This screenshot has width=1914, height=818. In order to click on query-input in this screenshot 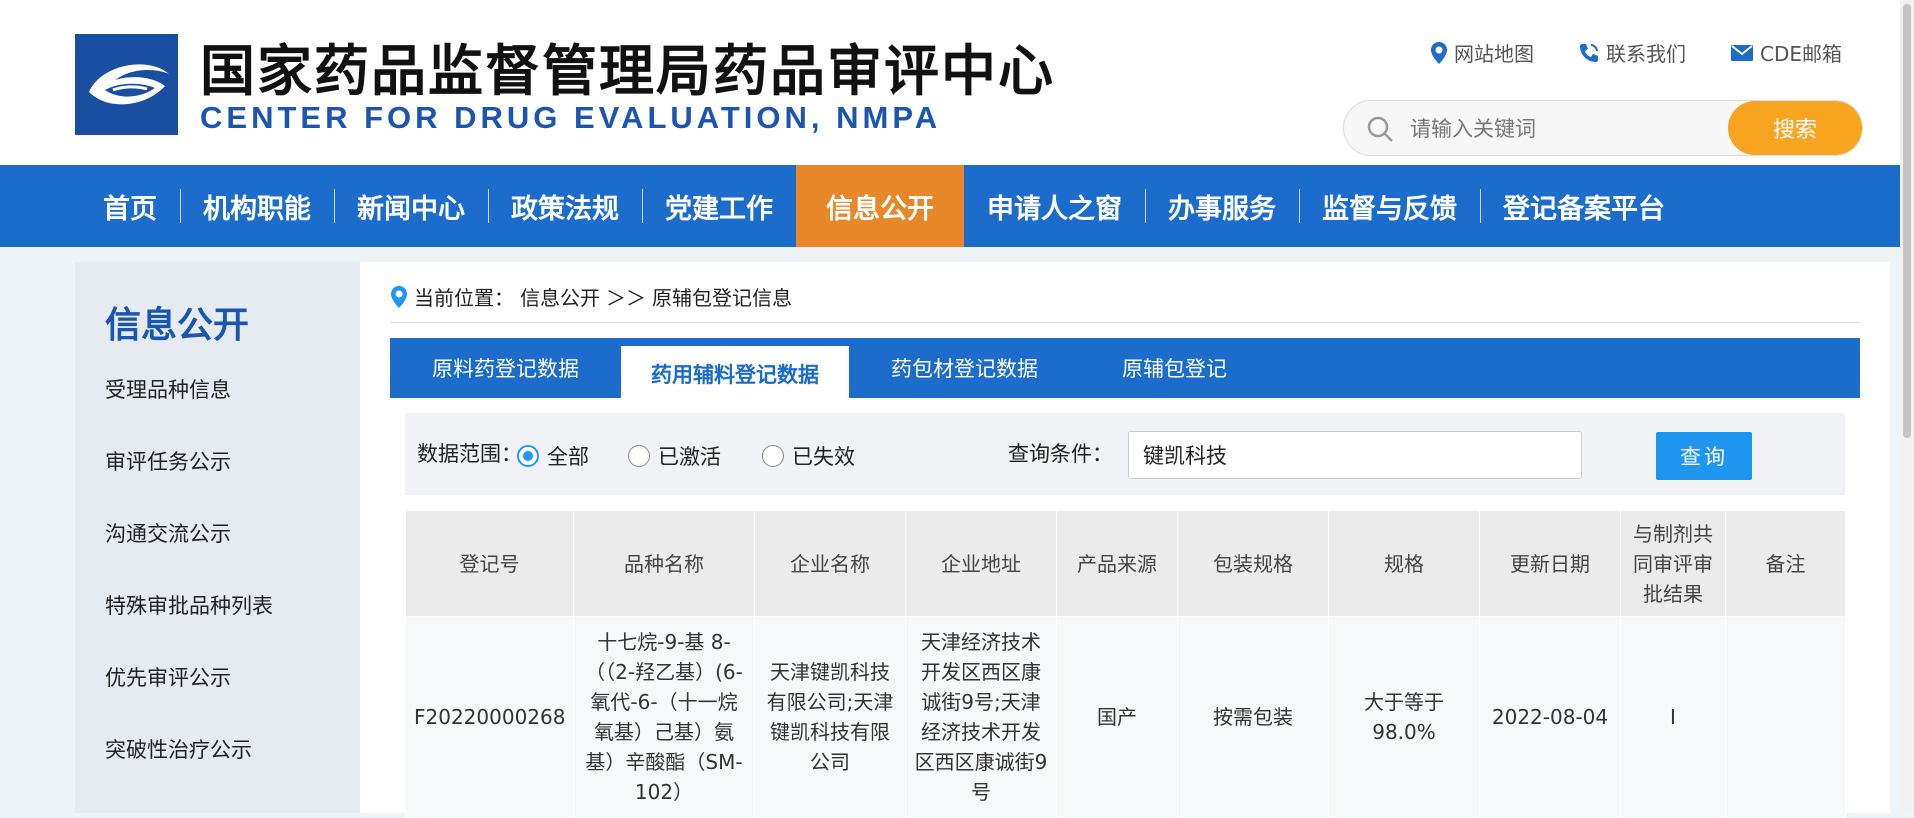, I will do `click(1355, 455)`.